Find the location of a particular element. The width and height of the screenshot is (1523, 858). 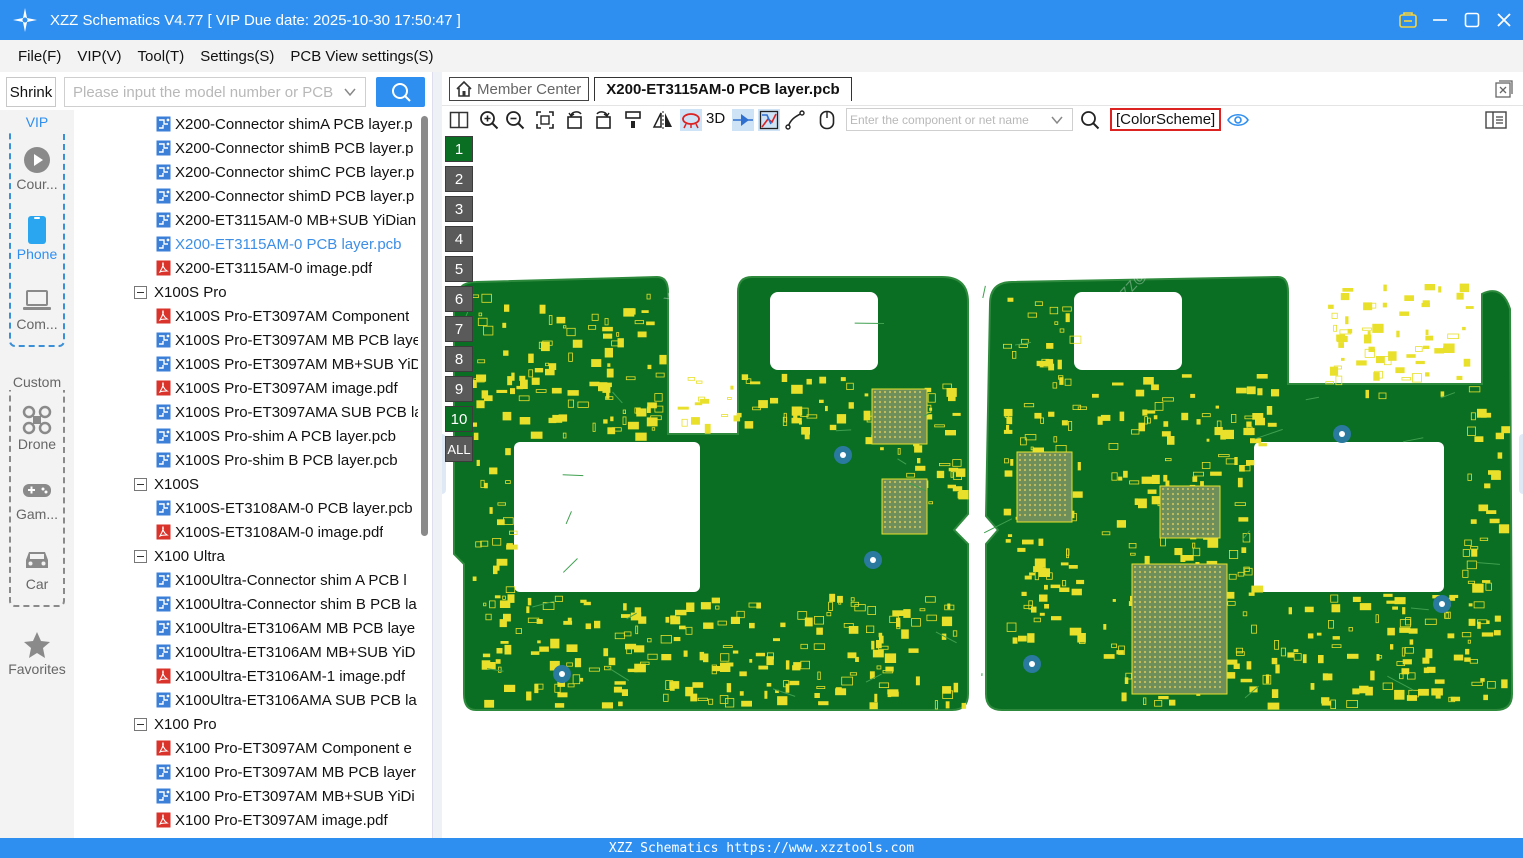

zoom-in-icon is located at coordinates (489, 120).